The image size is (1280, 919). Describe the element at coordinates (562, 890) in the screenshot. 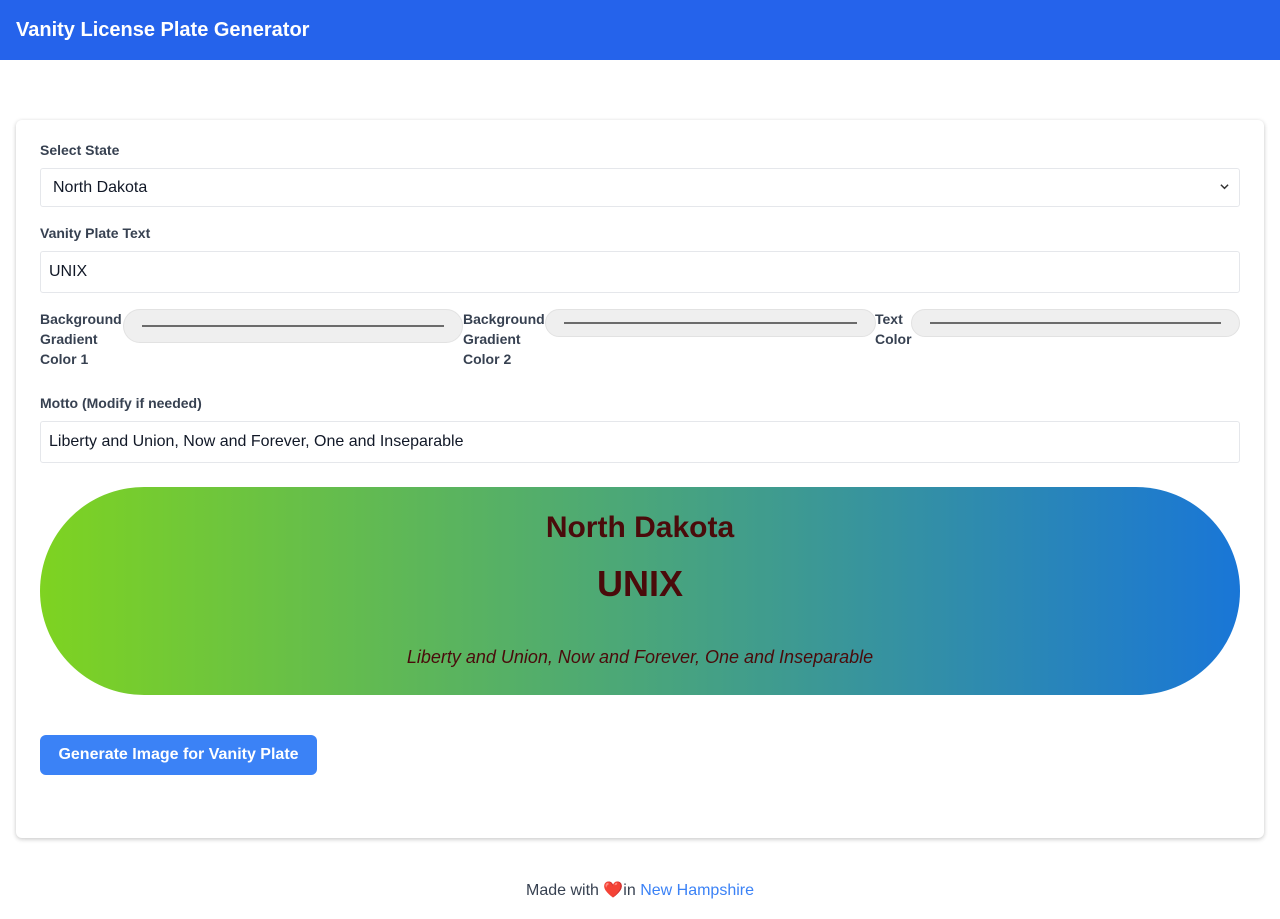

I see `footer-made-with: Made with` at that location.